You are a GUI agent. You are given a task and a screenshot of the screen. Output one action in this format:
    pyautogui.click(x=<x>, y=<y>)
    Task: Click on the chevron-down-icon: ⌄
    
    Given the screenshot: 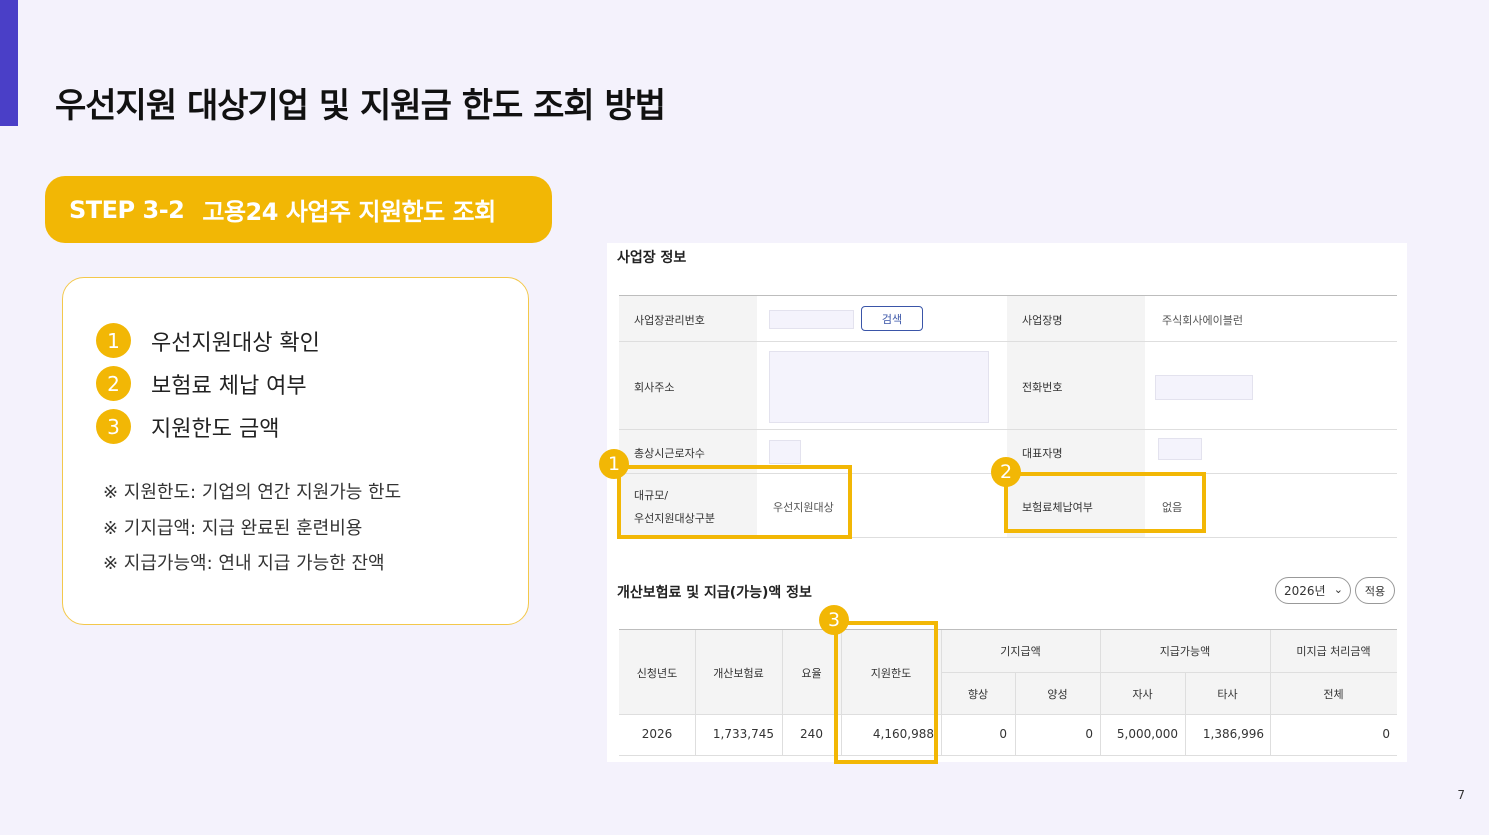 What is the action you would take?
    pyautogui.click(x=1338, y=589)
    